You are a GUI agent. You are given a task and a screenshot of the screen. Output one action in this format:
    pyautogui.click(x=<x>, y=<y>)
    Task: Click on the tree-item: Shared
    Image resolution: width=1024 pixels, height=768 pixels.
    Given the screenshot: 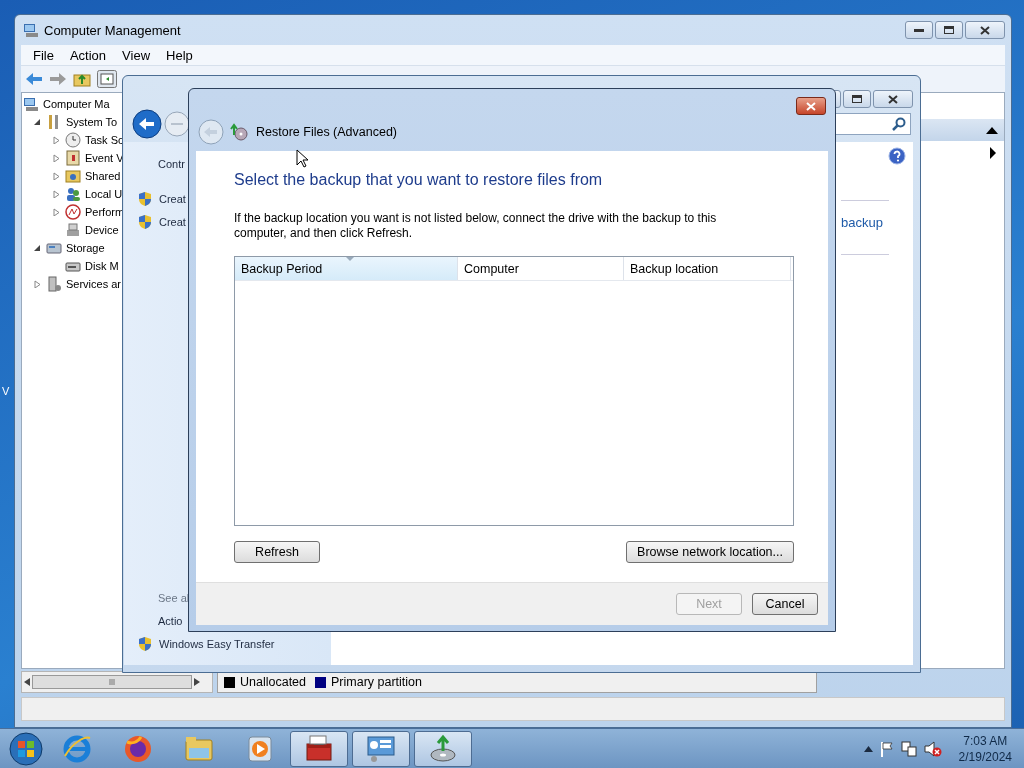 What is the action you would take?
    pyautogui.click(x=103, y=176)
    